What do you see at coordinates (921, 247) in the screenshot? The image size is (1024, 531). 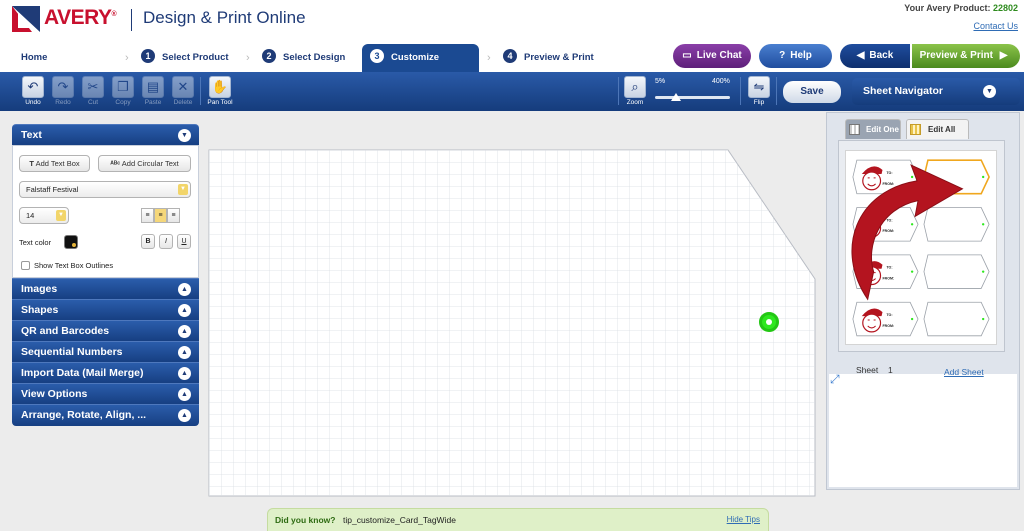 I see `sheet-preview: TO: FROM: TO: FROM: TO: FROM: TO: FROM:` at bounding box center [921, 247].